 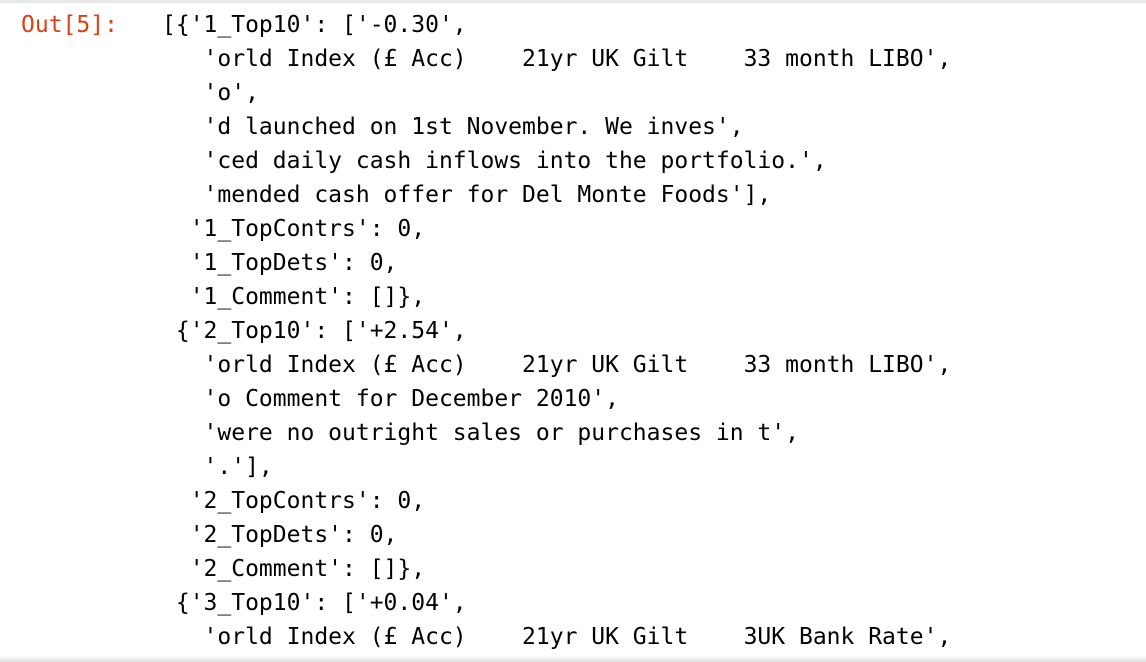 What do you see at coordinates (573, 1) in the screenshot?
I see `cell-top-divider` at bounding box center [573, 1].